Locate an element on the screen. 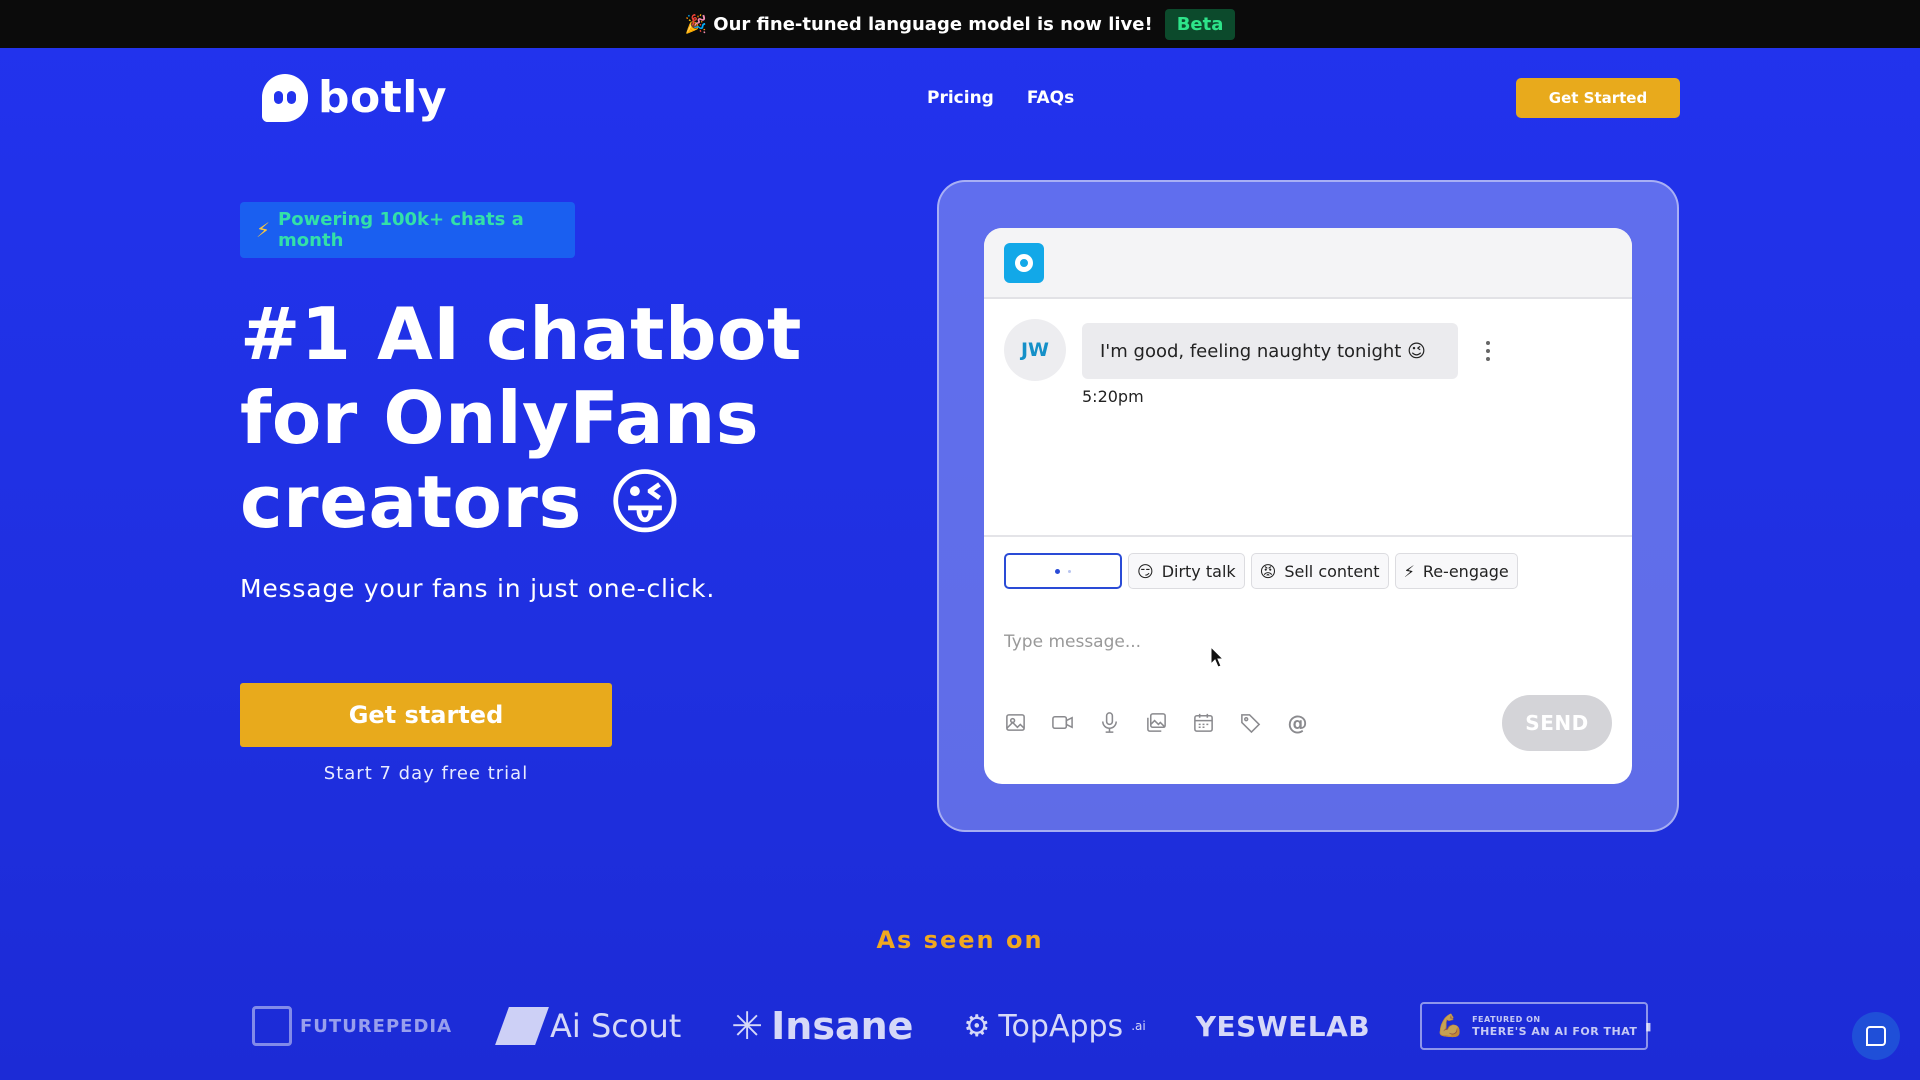  chat-icon is located at coordinates (1876, 1036).